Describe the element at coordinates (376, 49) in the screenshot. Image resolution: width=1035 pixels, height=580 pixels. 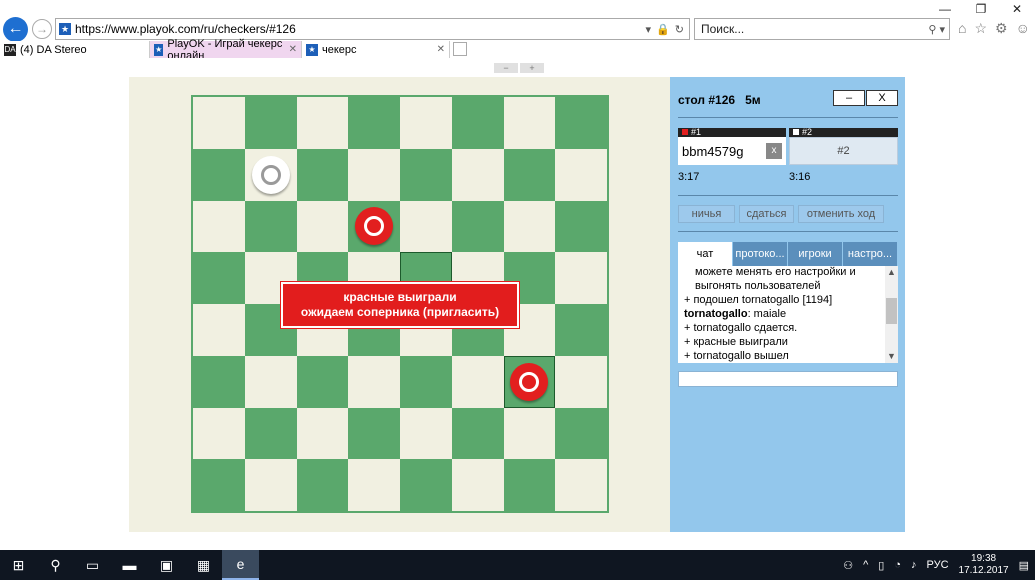
I see `tab-checkers: ★ чекерс ✕` at that location.